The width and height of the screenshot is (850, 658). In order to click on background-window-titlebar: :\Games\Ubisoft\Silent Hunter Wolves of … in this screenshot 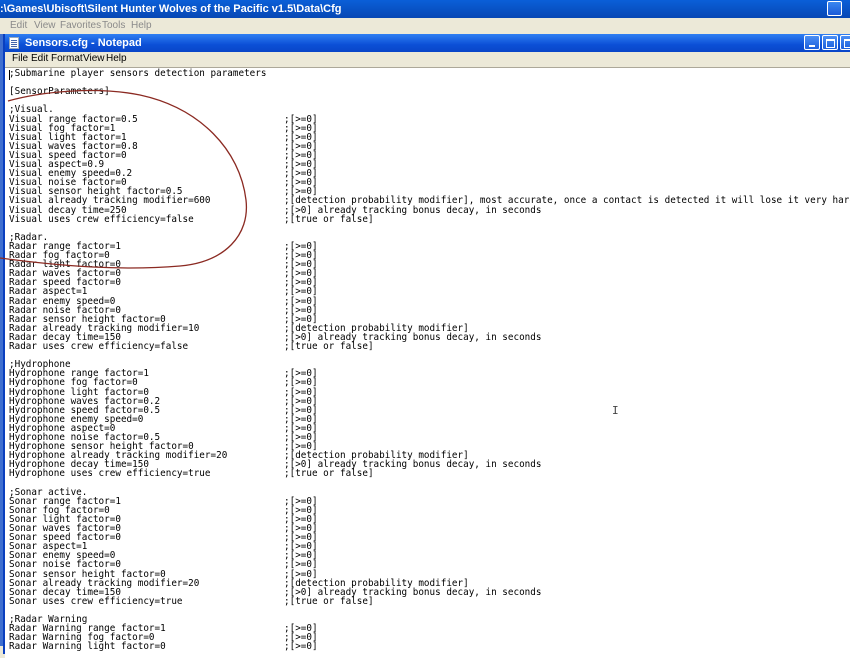, I will do `click(425, 9)`.